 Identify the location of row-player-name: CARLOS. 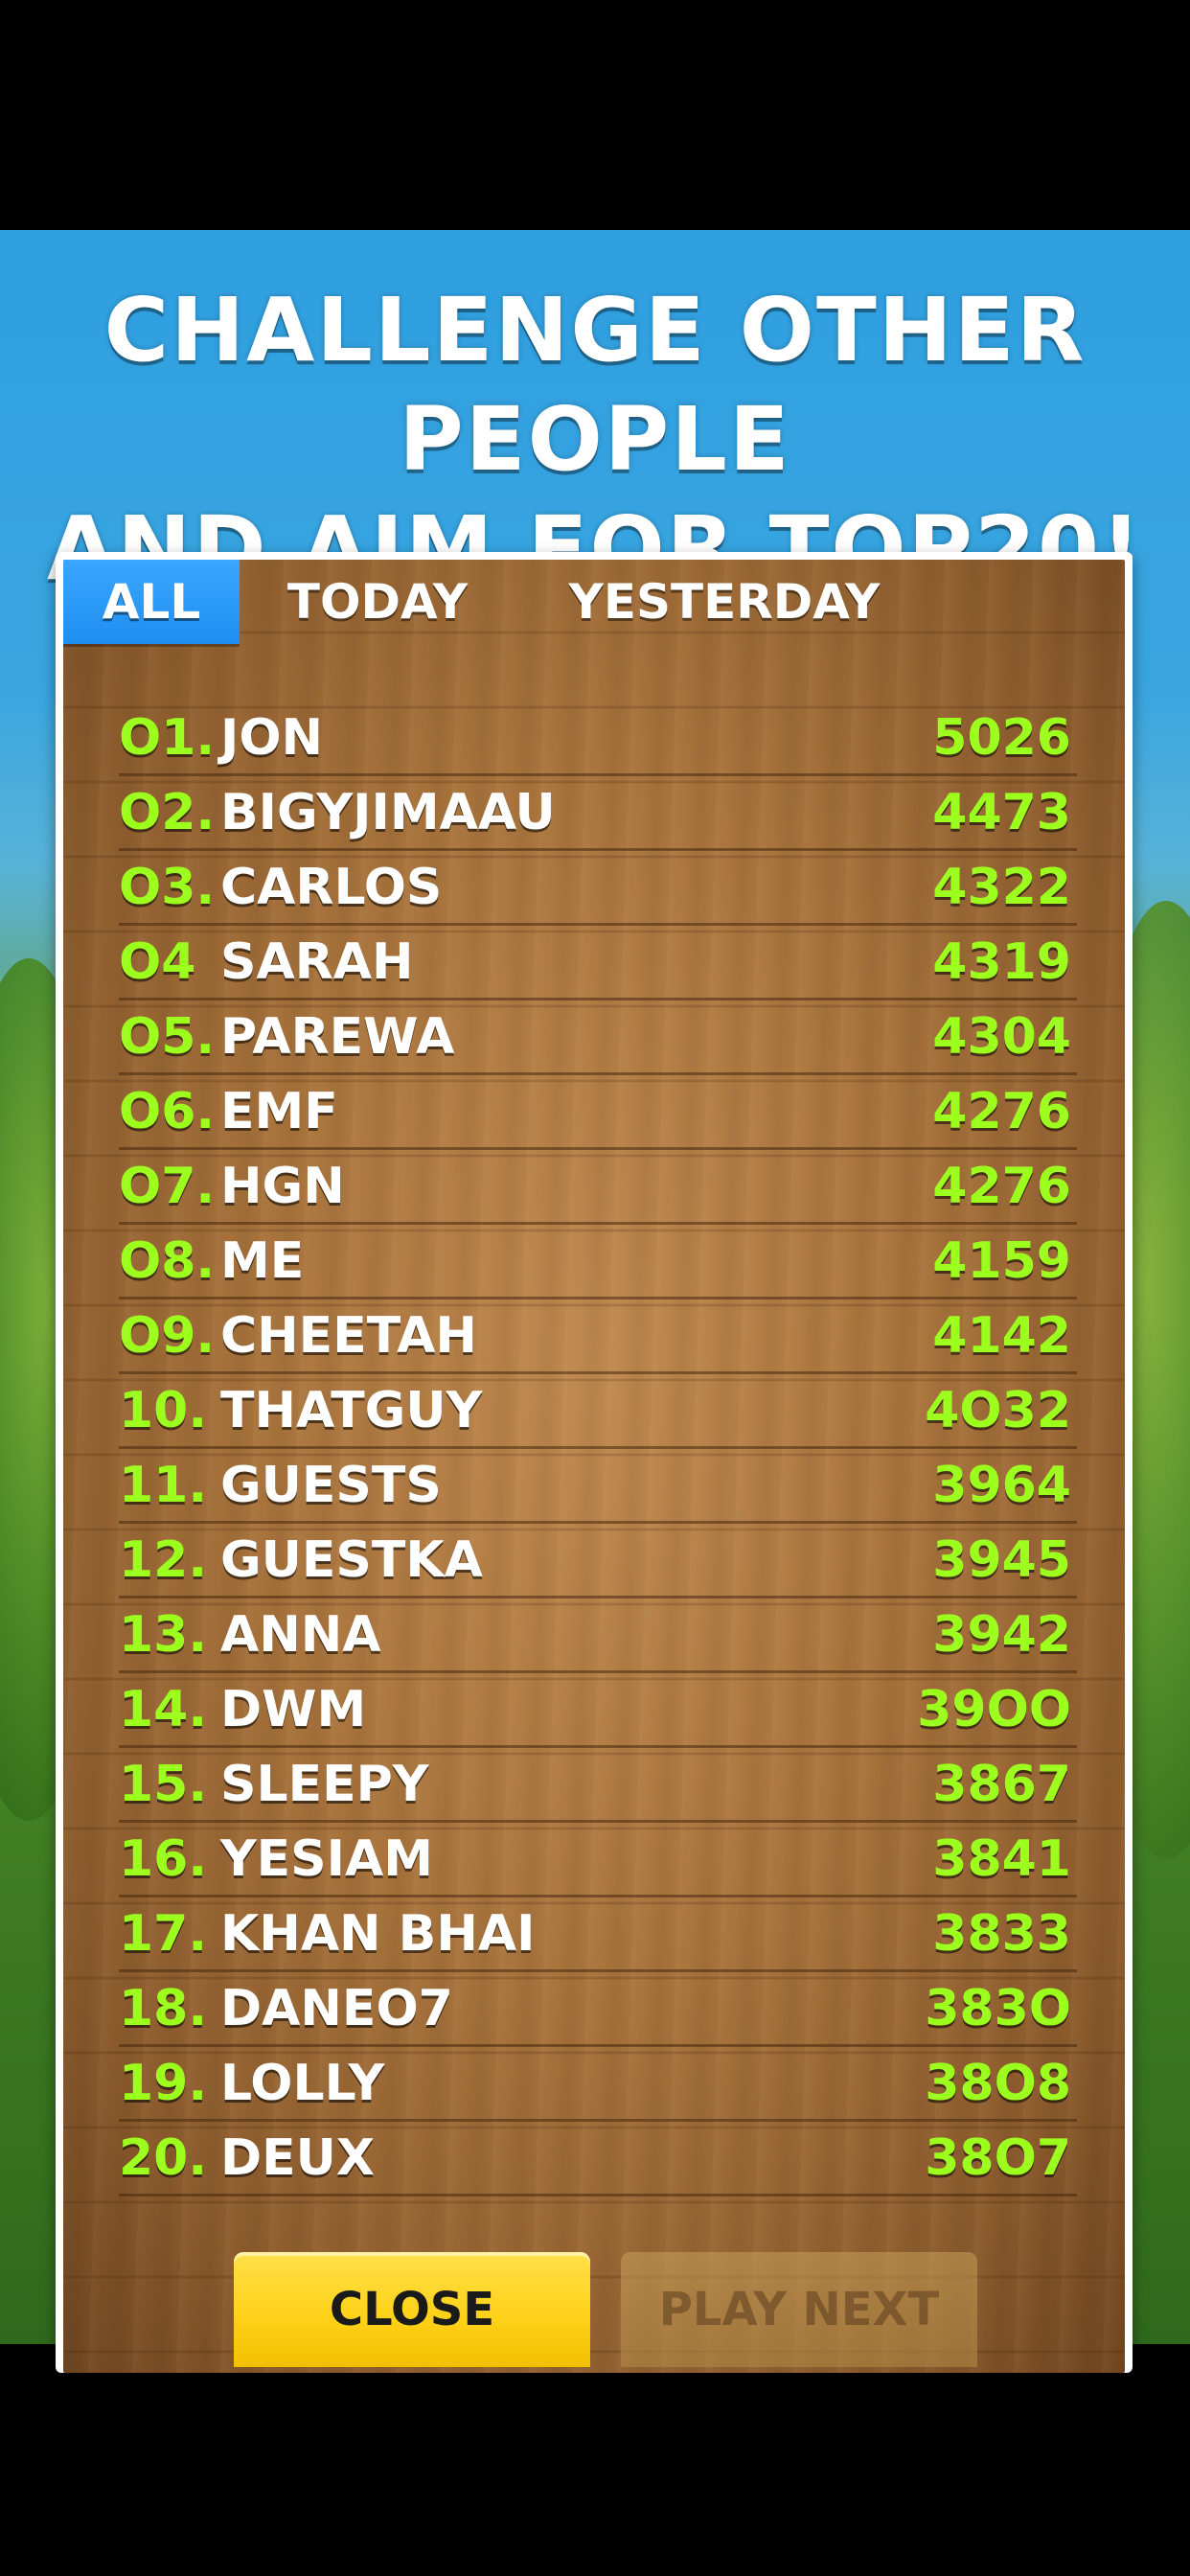
(332, 887).